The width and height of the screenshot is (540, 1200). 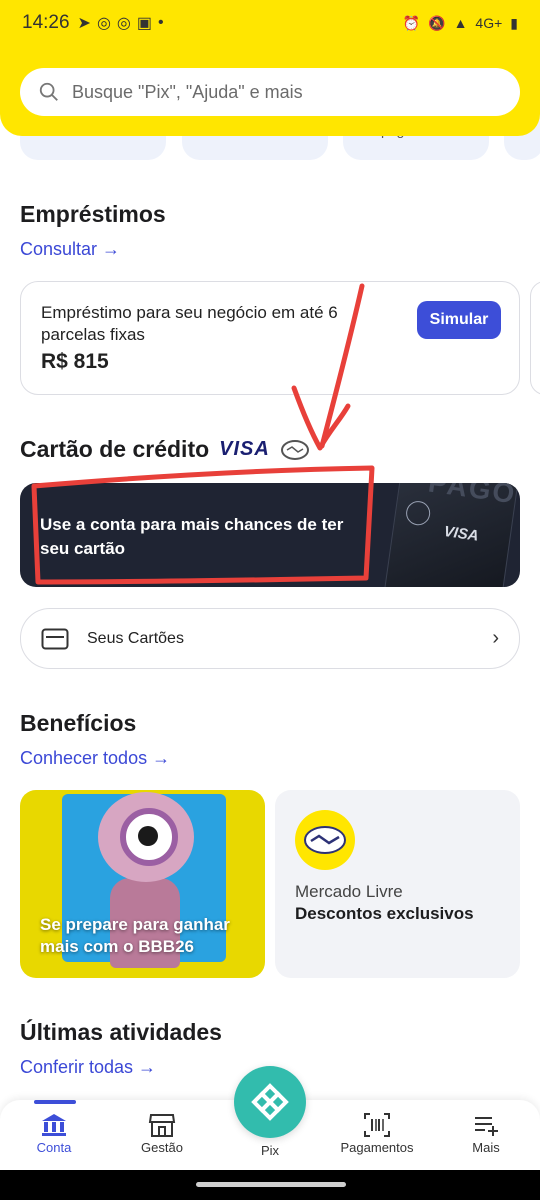 What do you see at coordinates (54, 1125) in the screenshot?
I see `bank-icon` at bounding box center [54, 1125].